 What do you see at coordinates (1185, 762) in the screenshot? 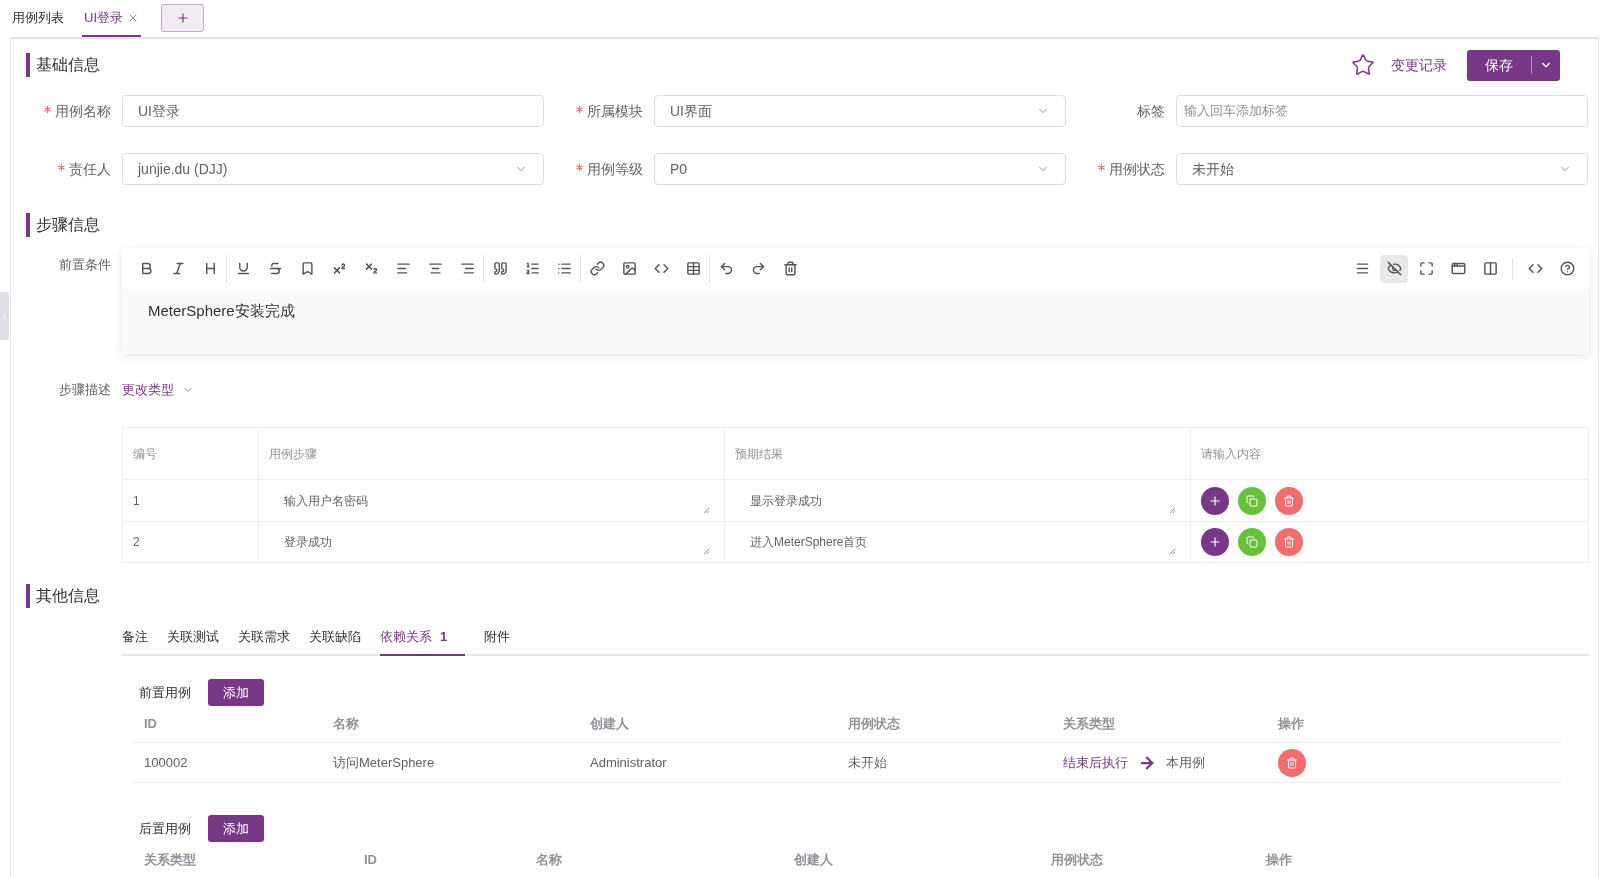
I see `relation-target-text: 本用例` at bounding box center [1185, 762].